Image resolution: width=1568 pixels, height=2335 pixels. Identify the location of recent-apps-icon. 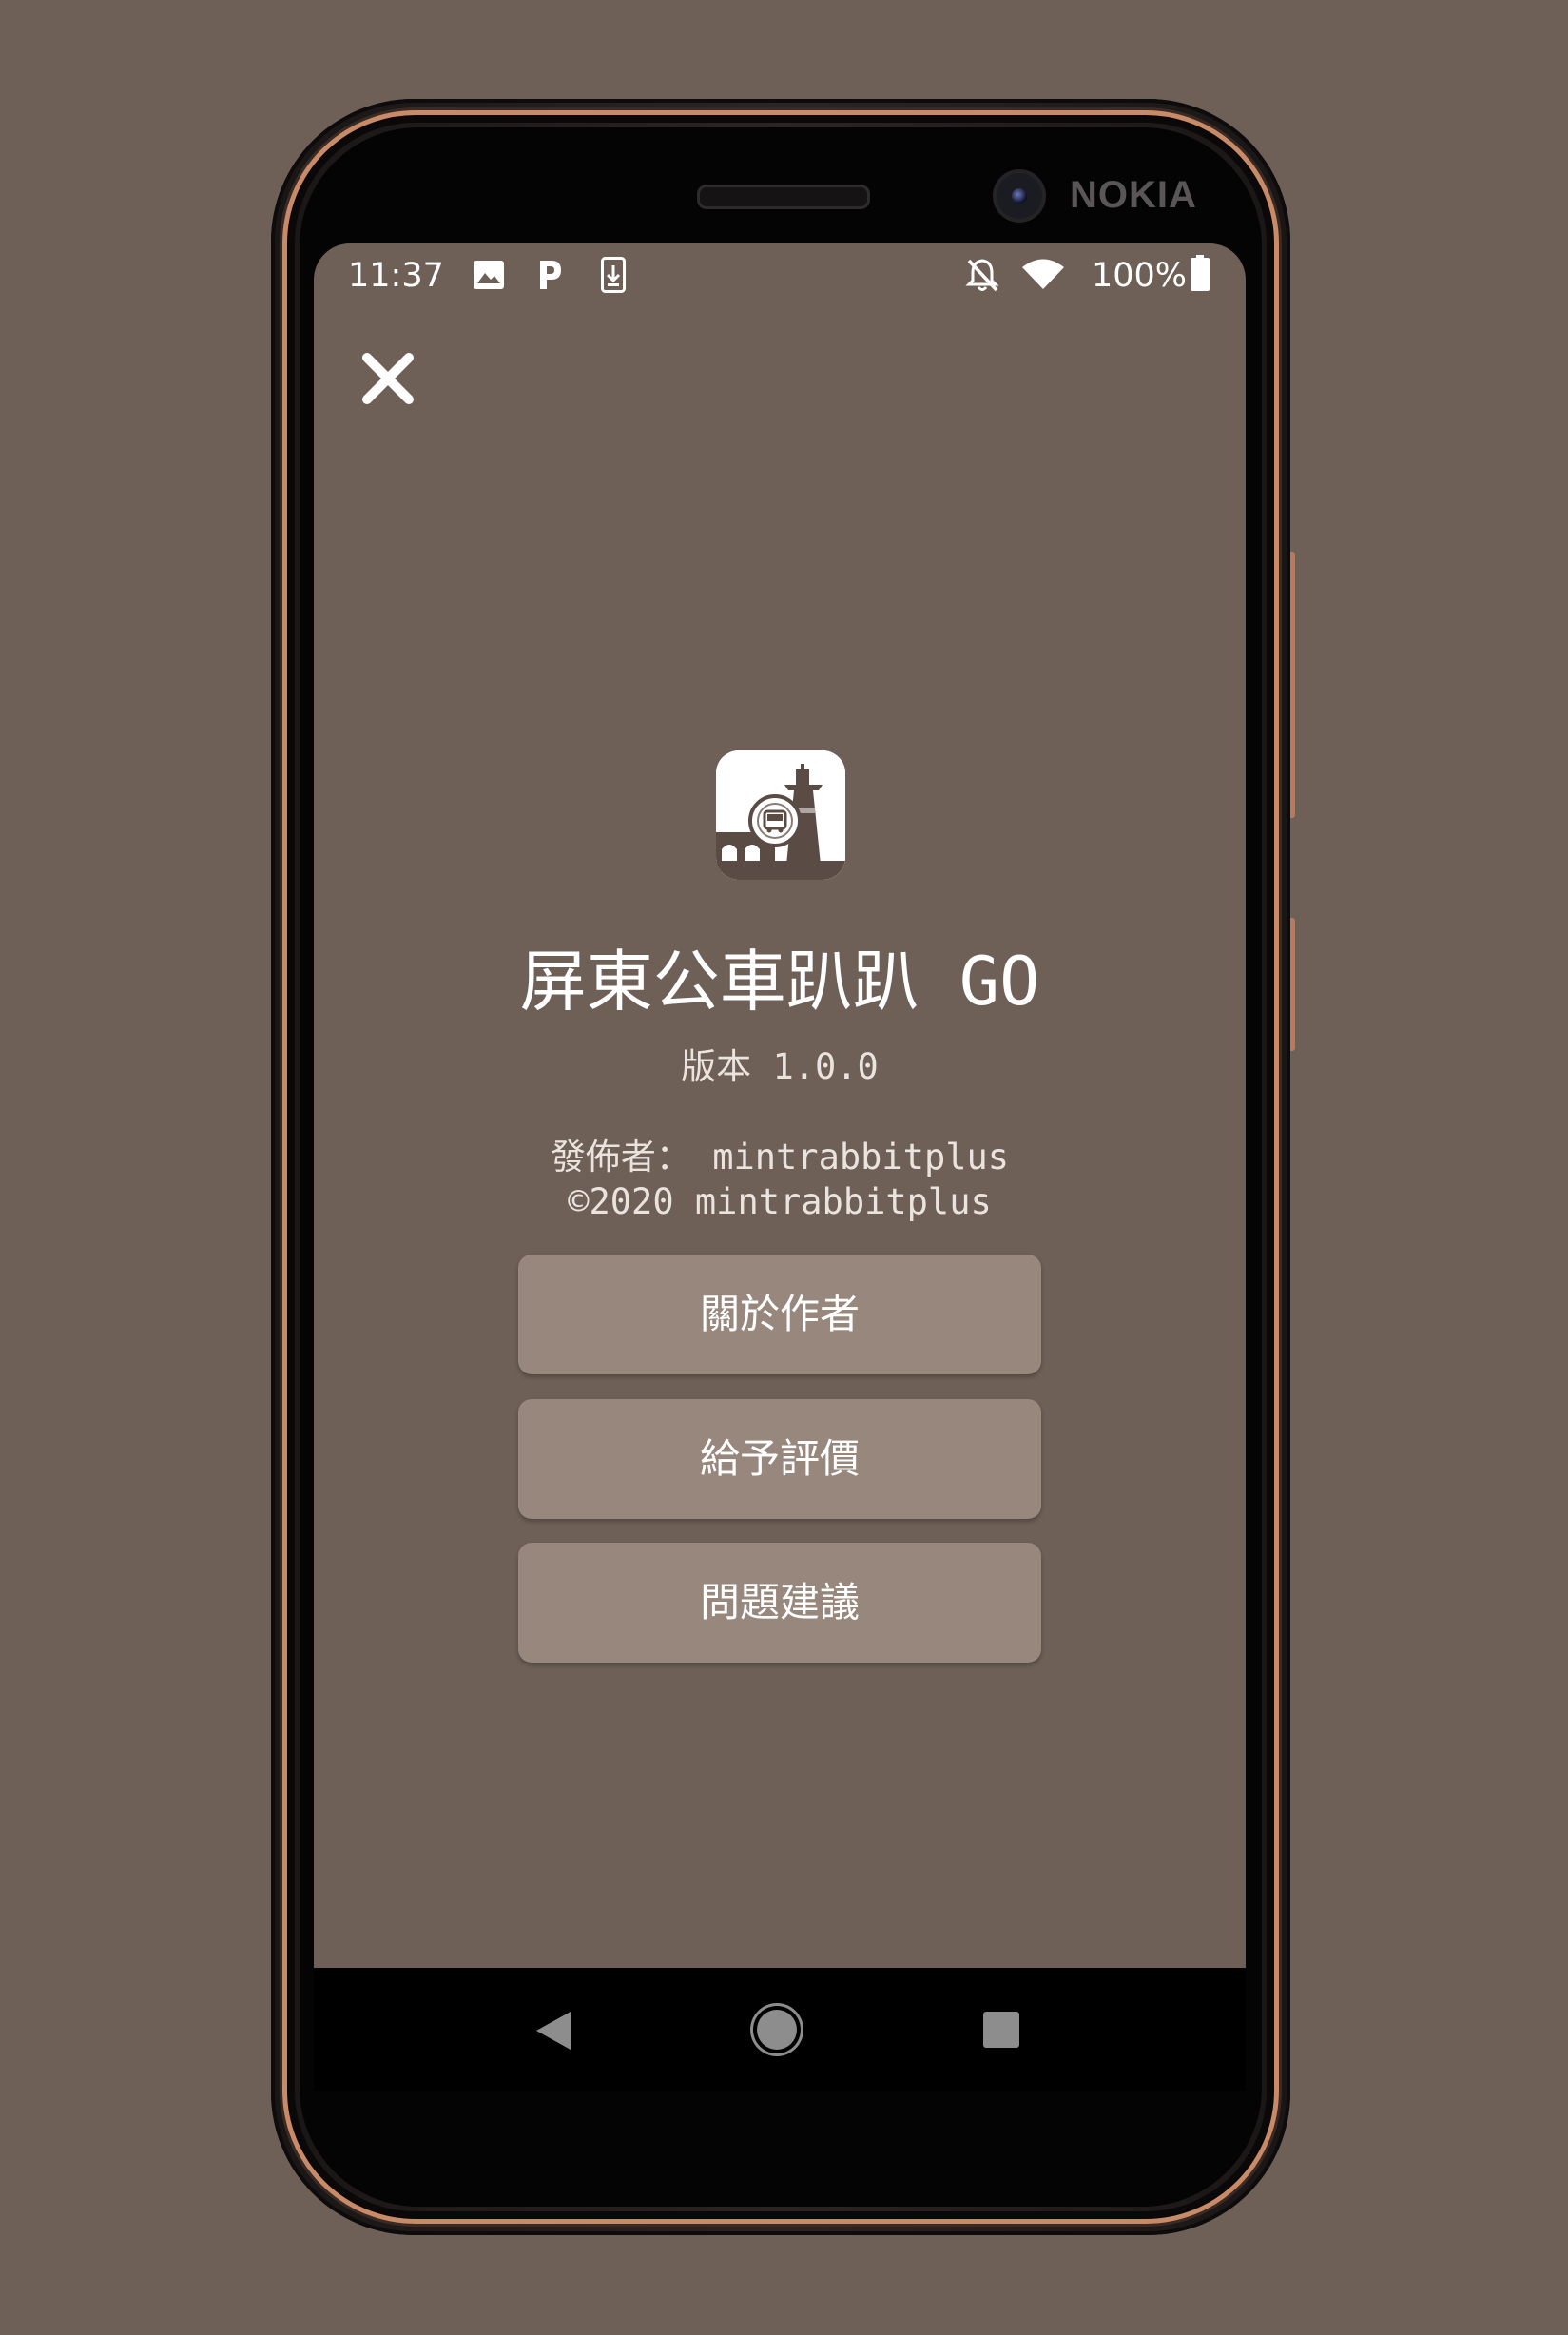
(1001, 2030).